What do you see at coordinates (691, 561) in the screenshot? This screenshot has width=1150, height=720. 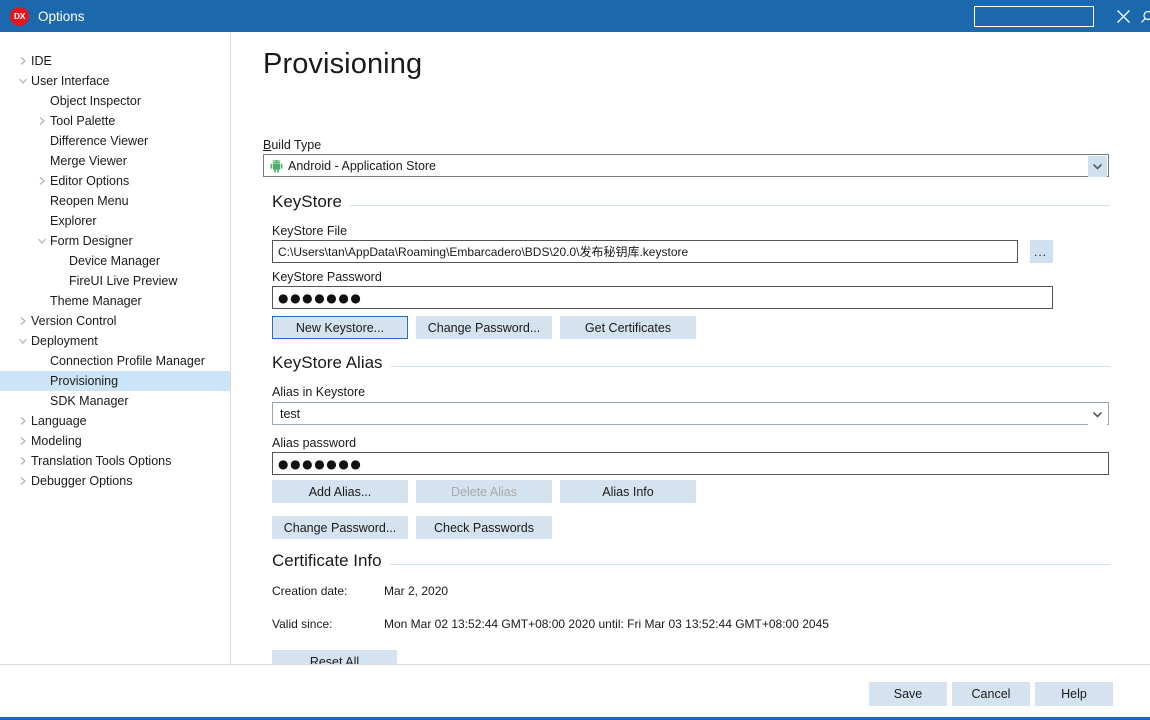 I see `certificate-section-header: Certificate Info` at bounding box center [691, 561].